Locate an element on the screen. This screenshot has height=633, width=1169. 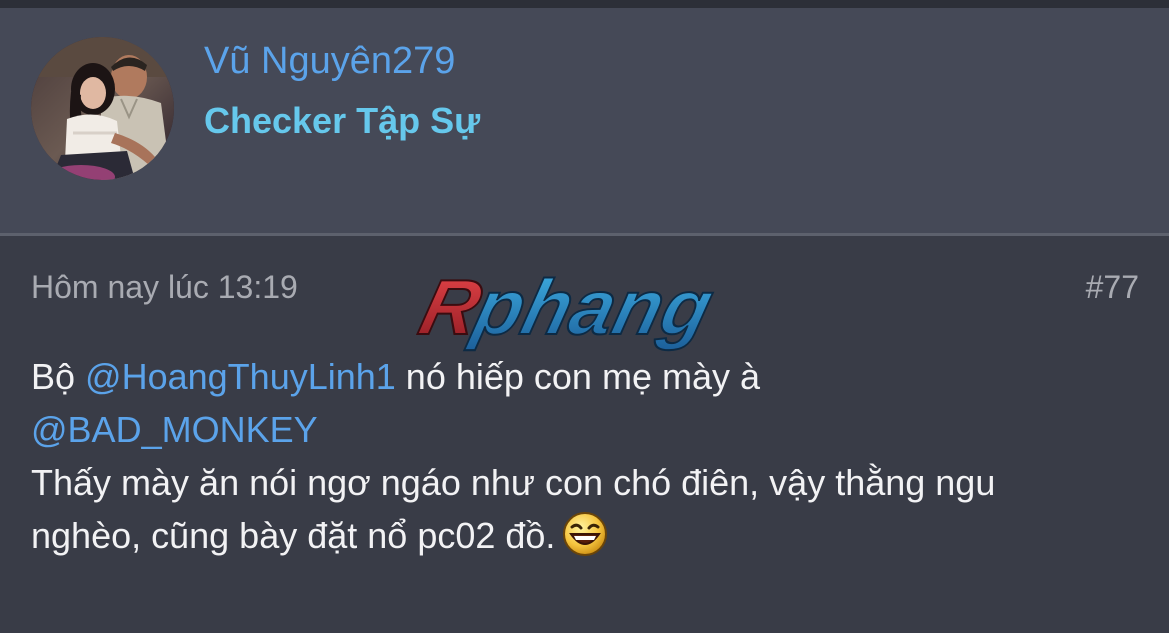
avatar-photo-icon is located at coordinates (102, 108).